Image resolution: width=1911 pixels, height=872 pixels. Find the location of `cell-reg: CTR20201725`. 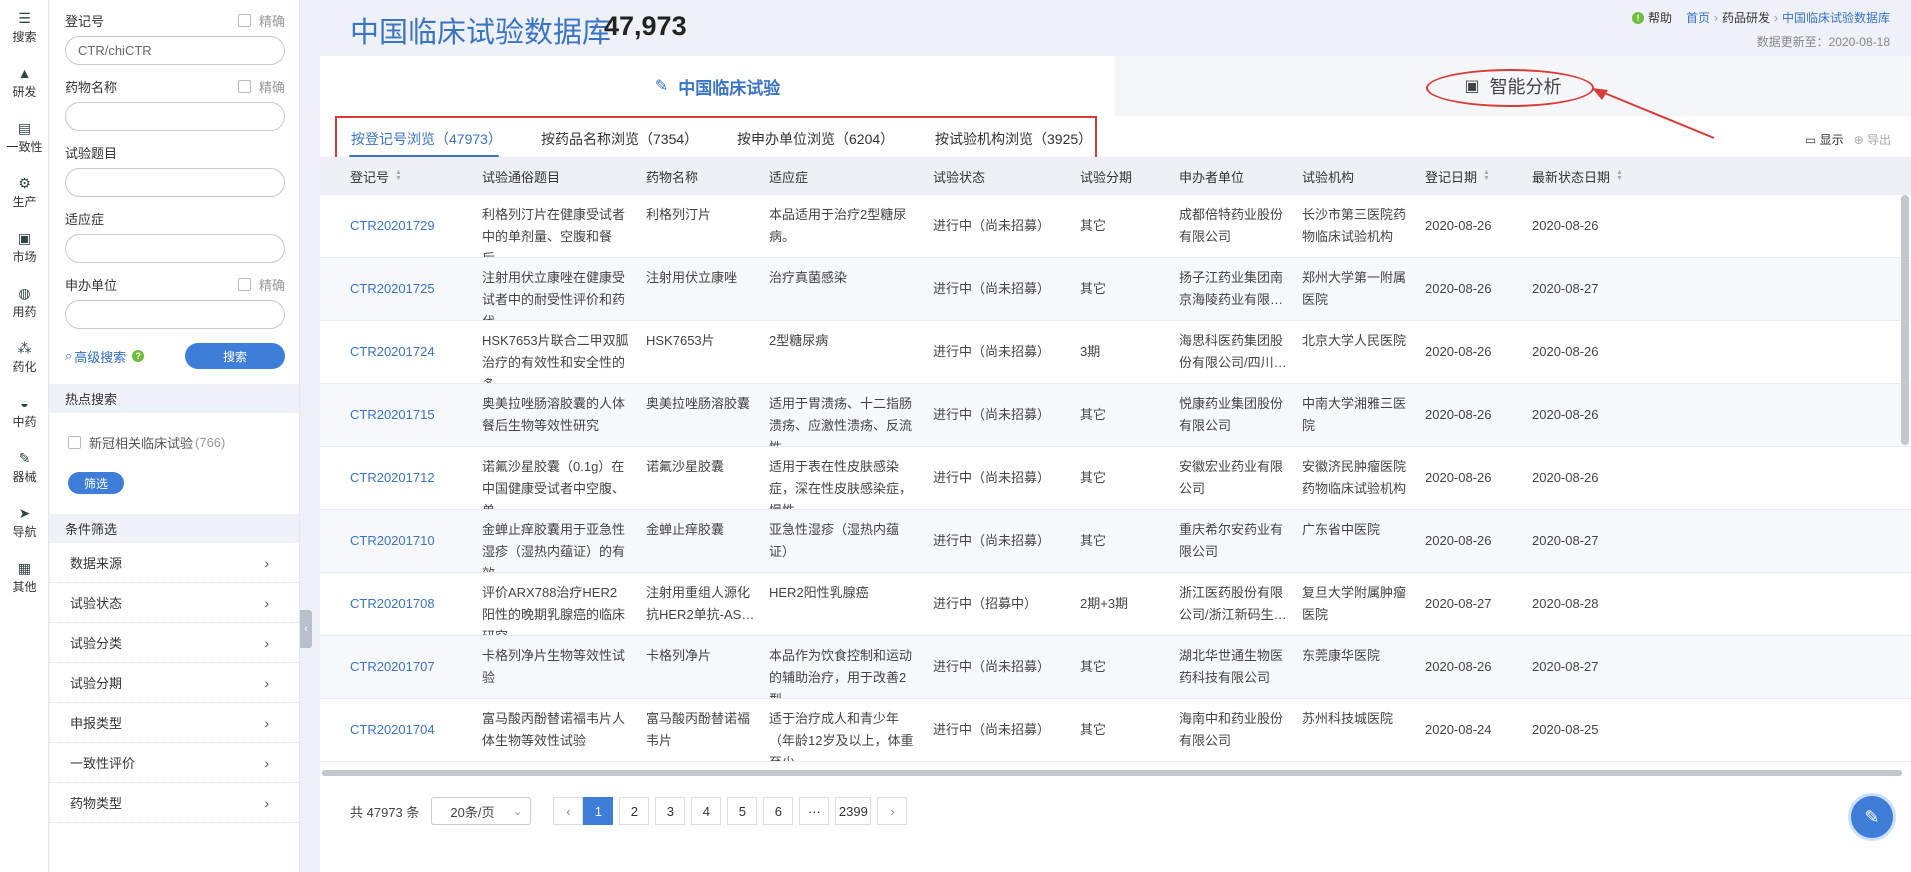

cell-reg: CTR20201725 is located at coordinates (412, 289).